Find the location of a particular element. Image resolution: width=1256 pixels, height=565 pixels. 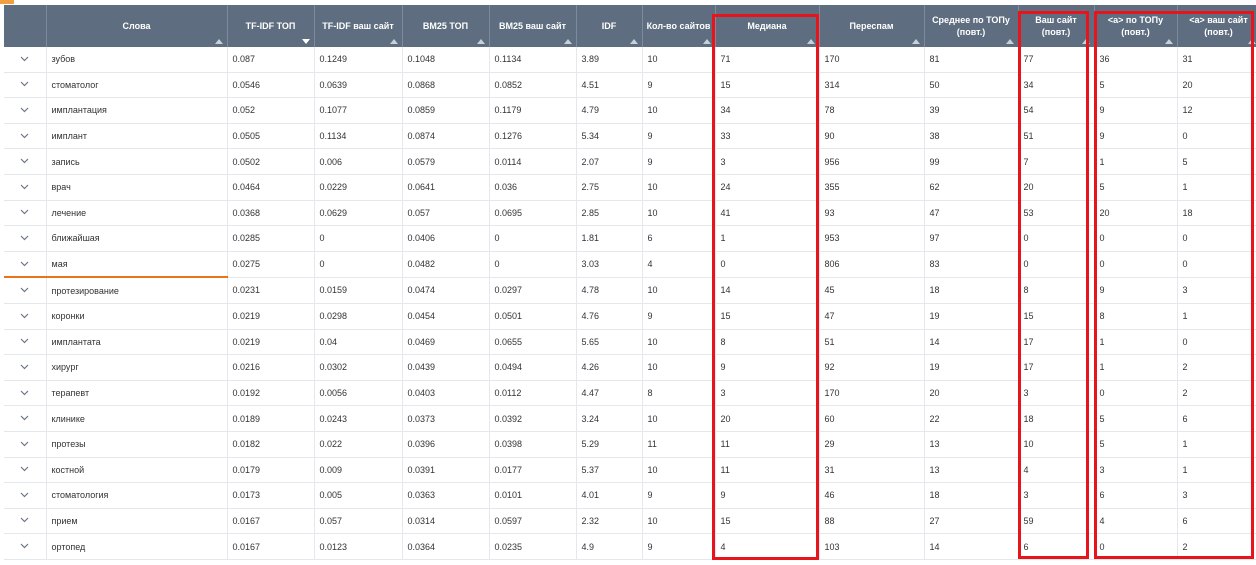

cell-word: стоматолог is located at coordinates (137, 85).